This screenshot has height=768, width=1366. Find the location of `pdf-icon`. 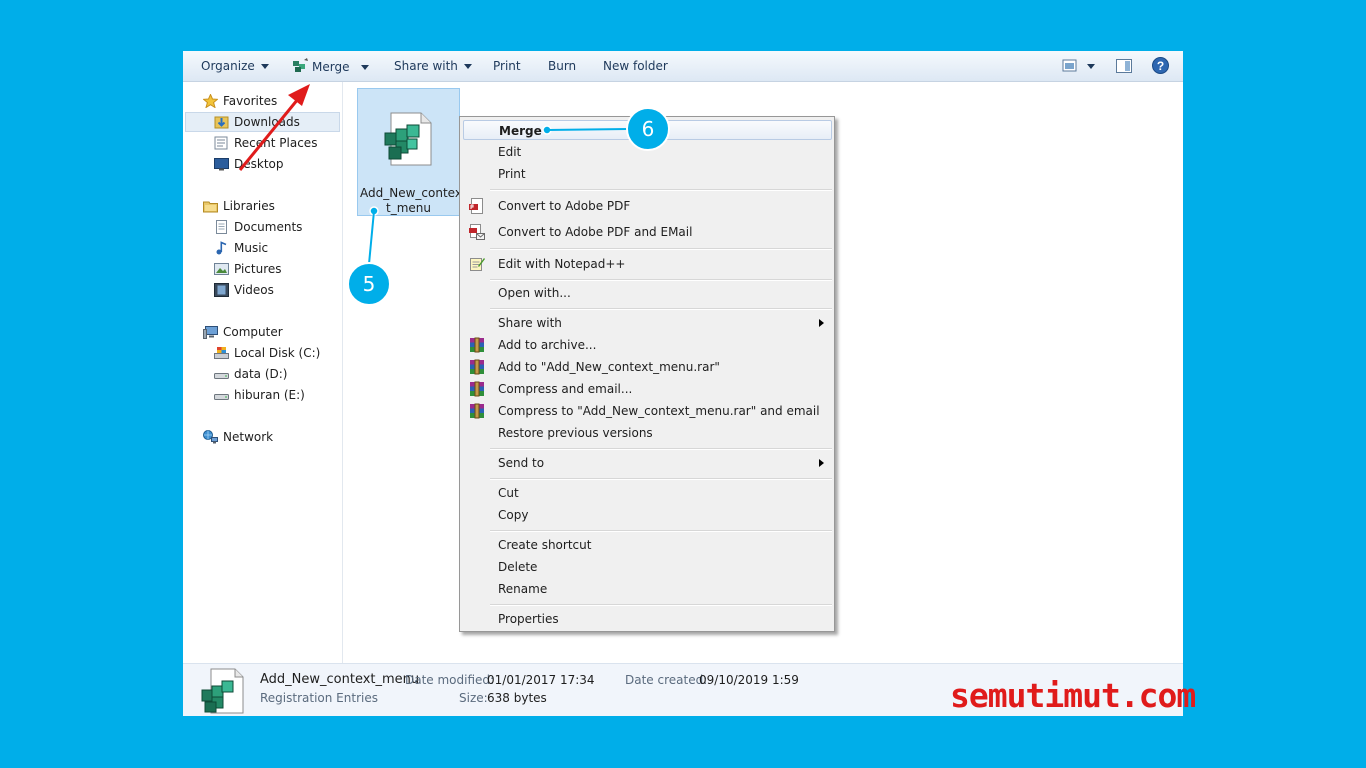

pdf-icon is located at coordinates (476, 206).